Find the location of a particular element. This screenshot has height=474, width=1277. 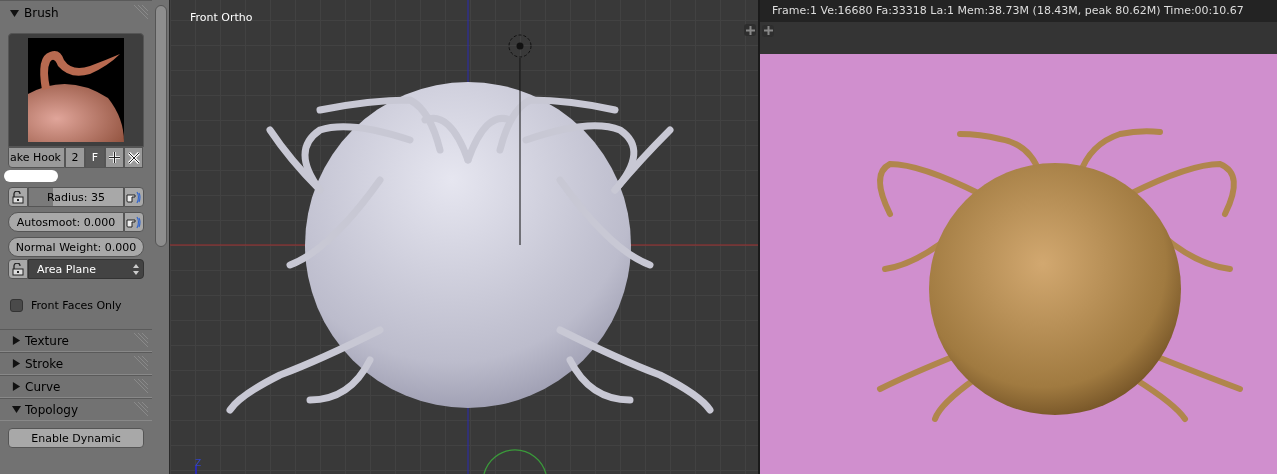

number-field: Autosmoot: 0.000 is located at coordinates (66, 222).